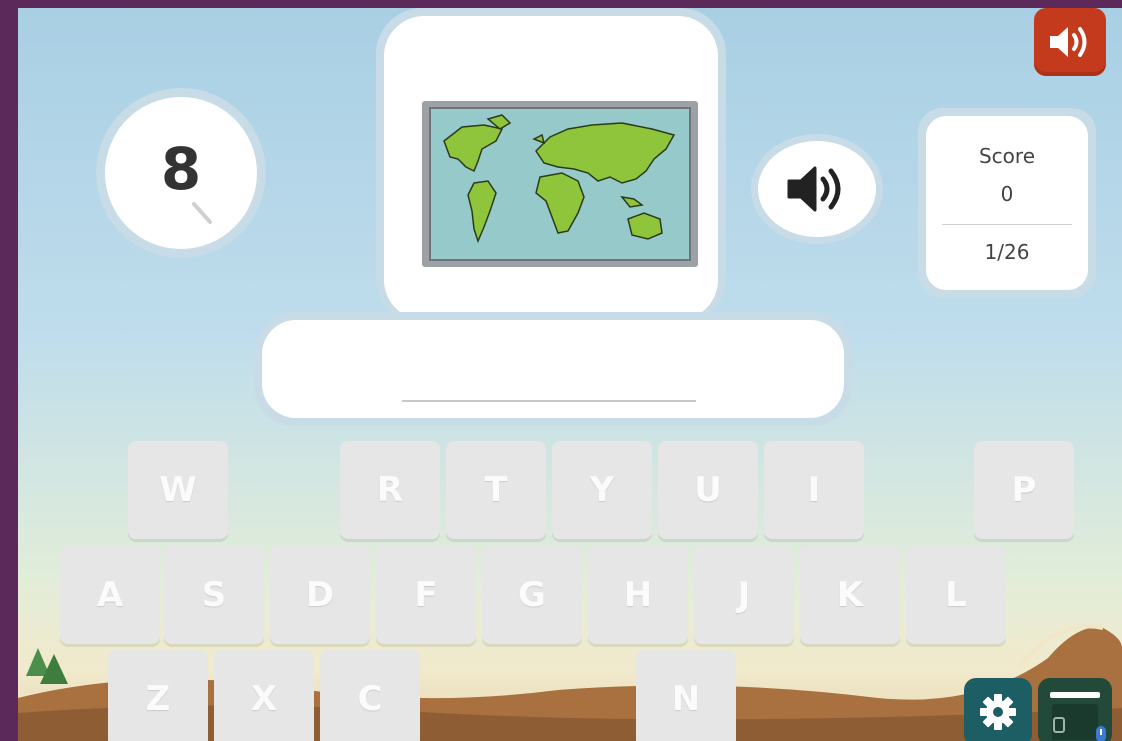  What do you see at coordinates (1007, 252) in the screenshot?
I see `question-progress: 1/26` at bounding box center [1007, 252].